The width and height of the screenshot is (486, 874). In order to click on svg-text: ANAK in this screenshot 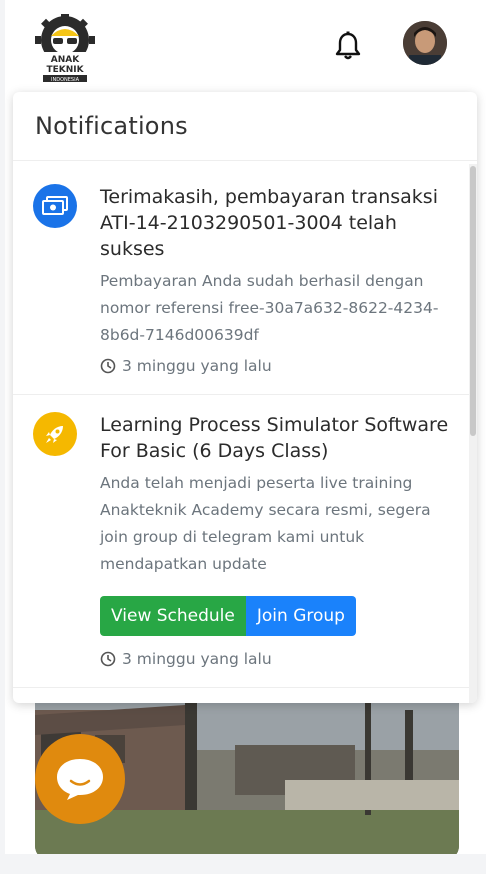, I will do `click(65, 60)`.